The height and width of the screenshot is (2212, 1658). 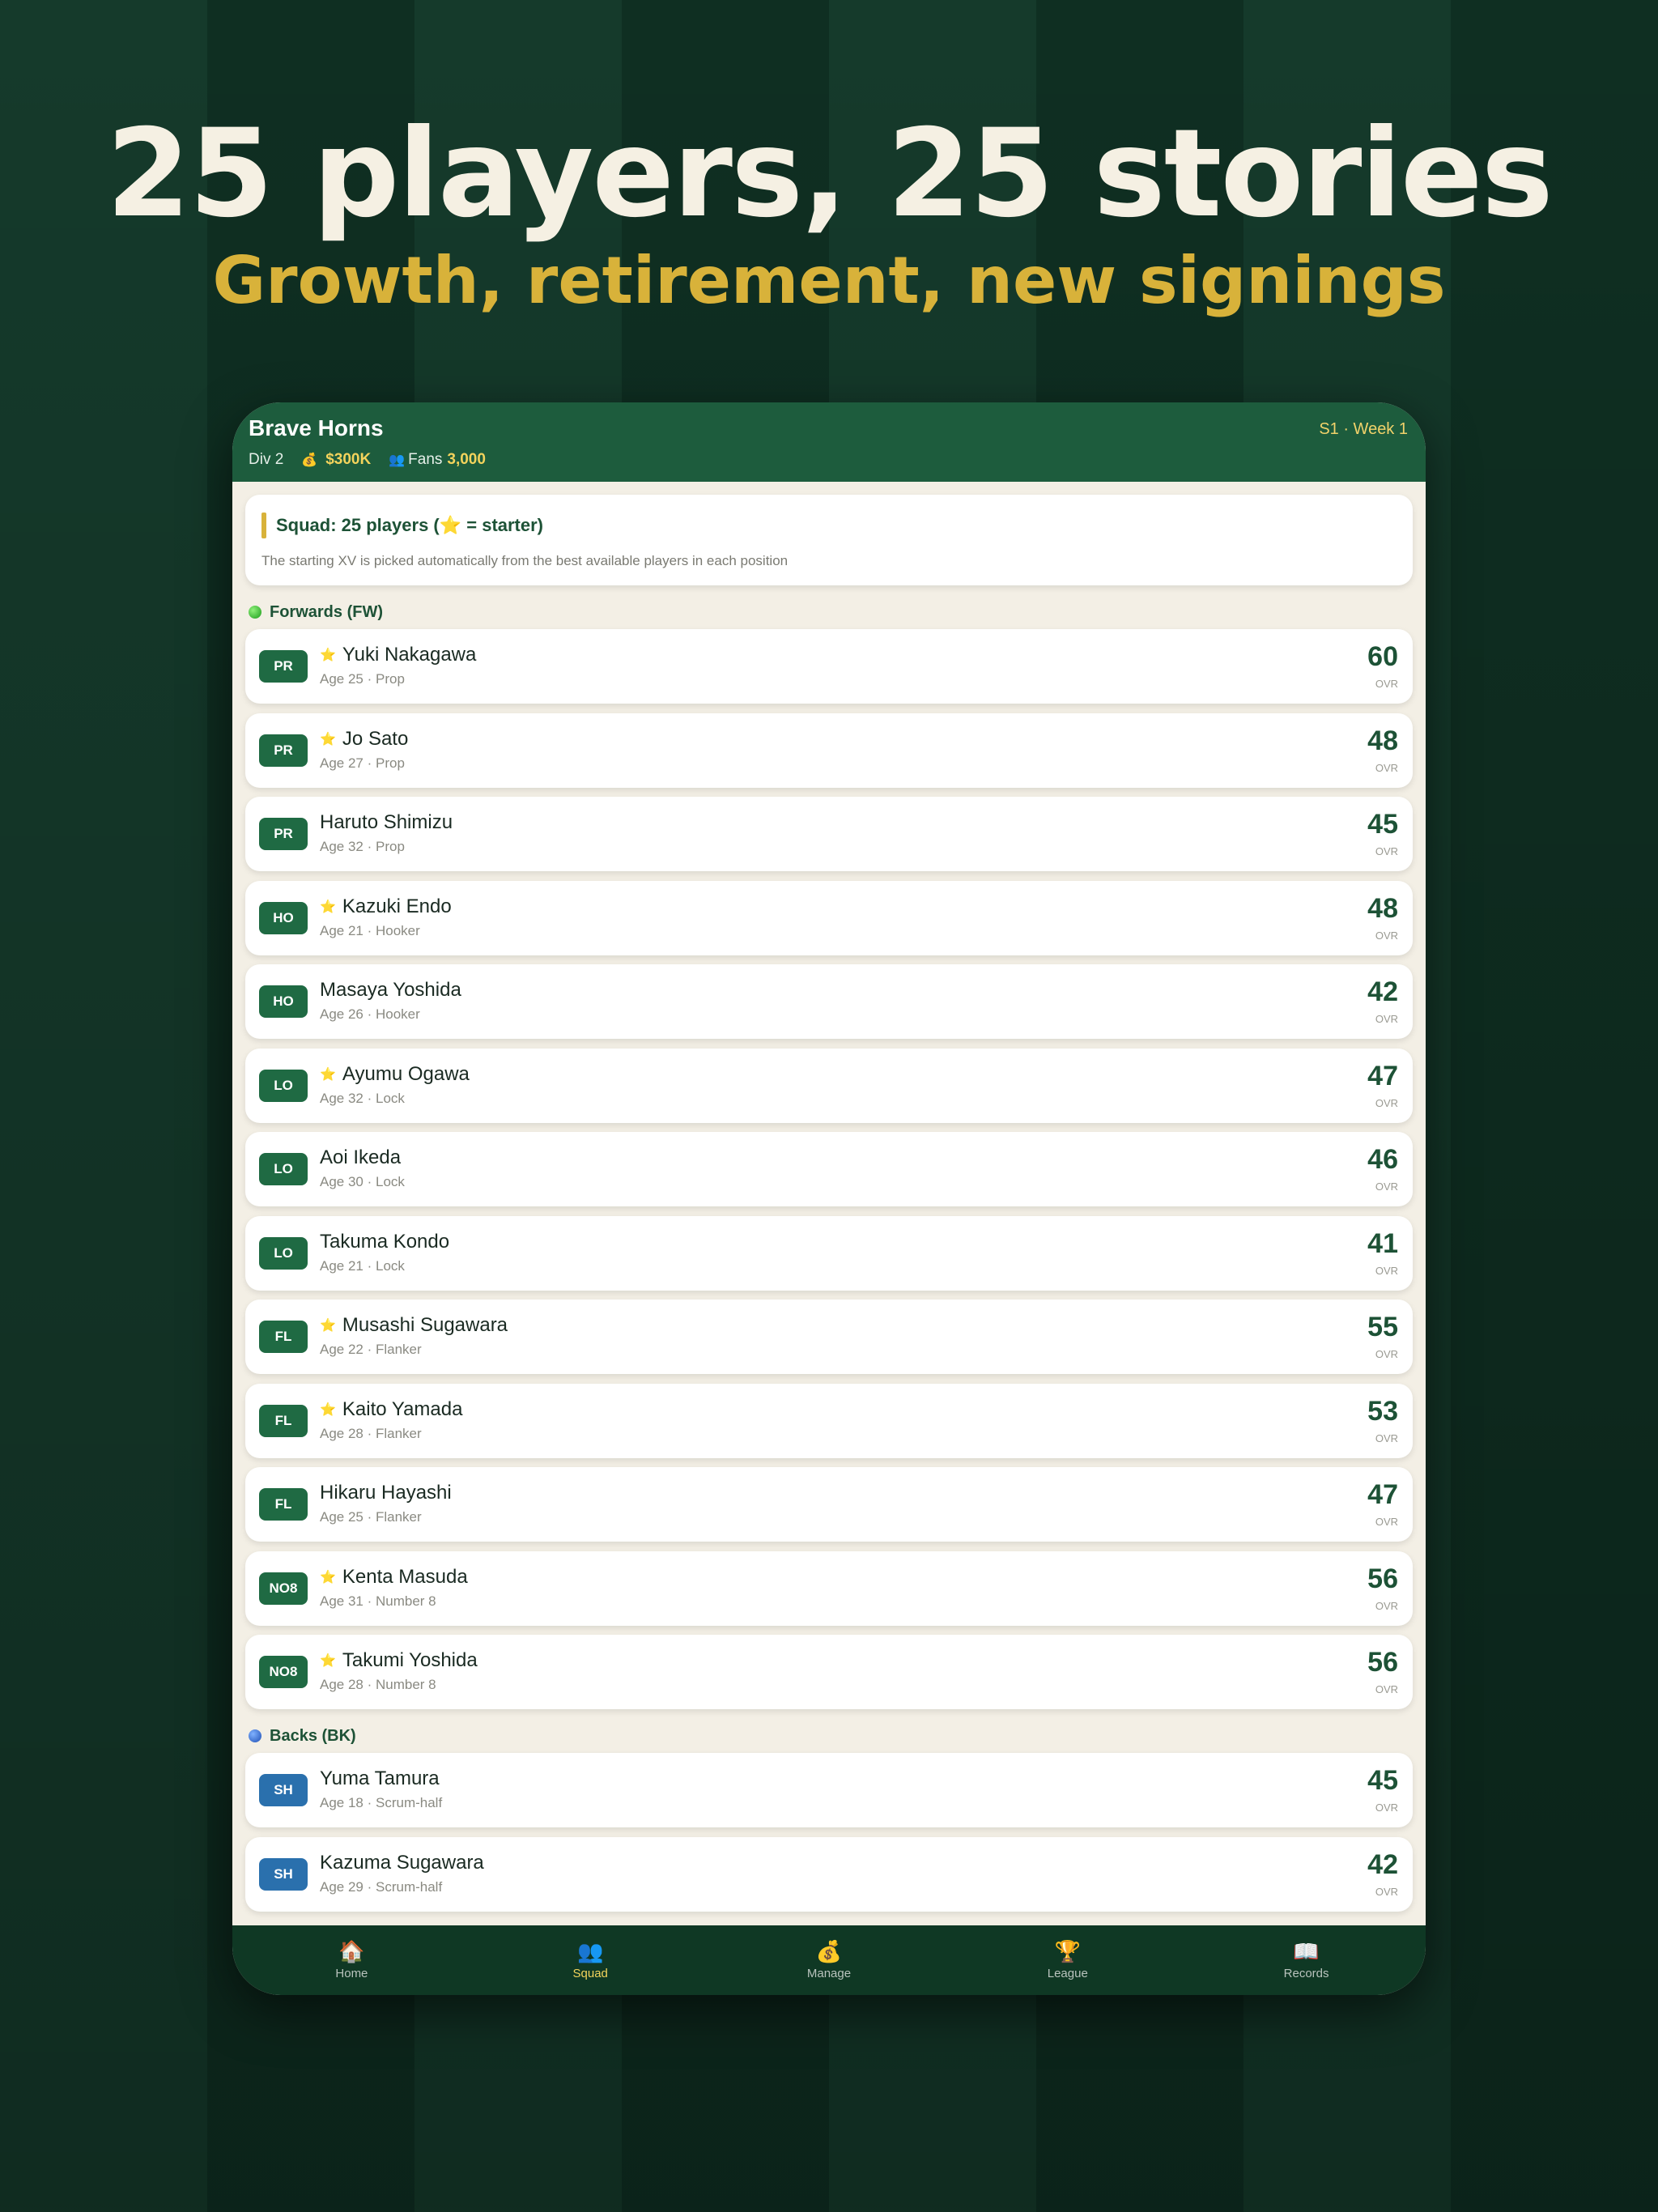 What do you see at coordinates (381, 1803) in the screenshot?
I see `player-info: Age 18 · Scrum-half` at bounding box center [381, 1803].